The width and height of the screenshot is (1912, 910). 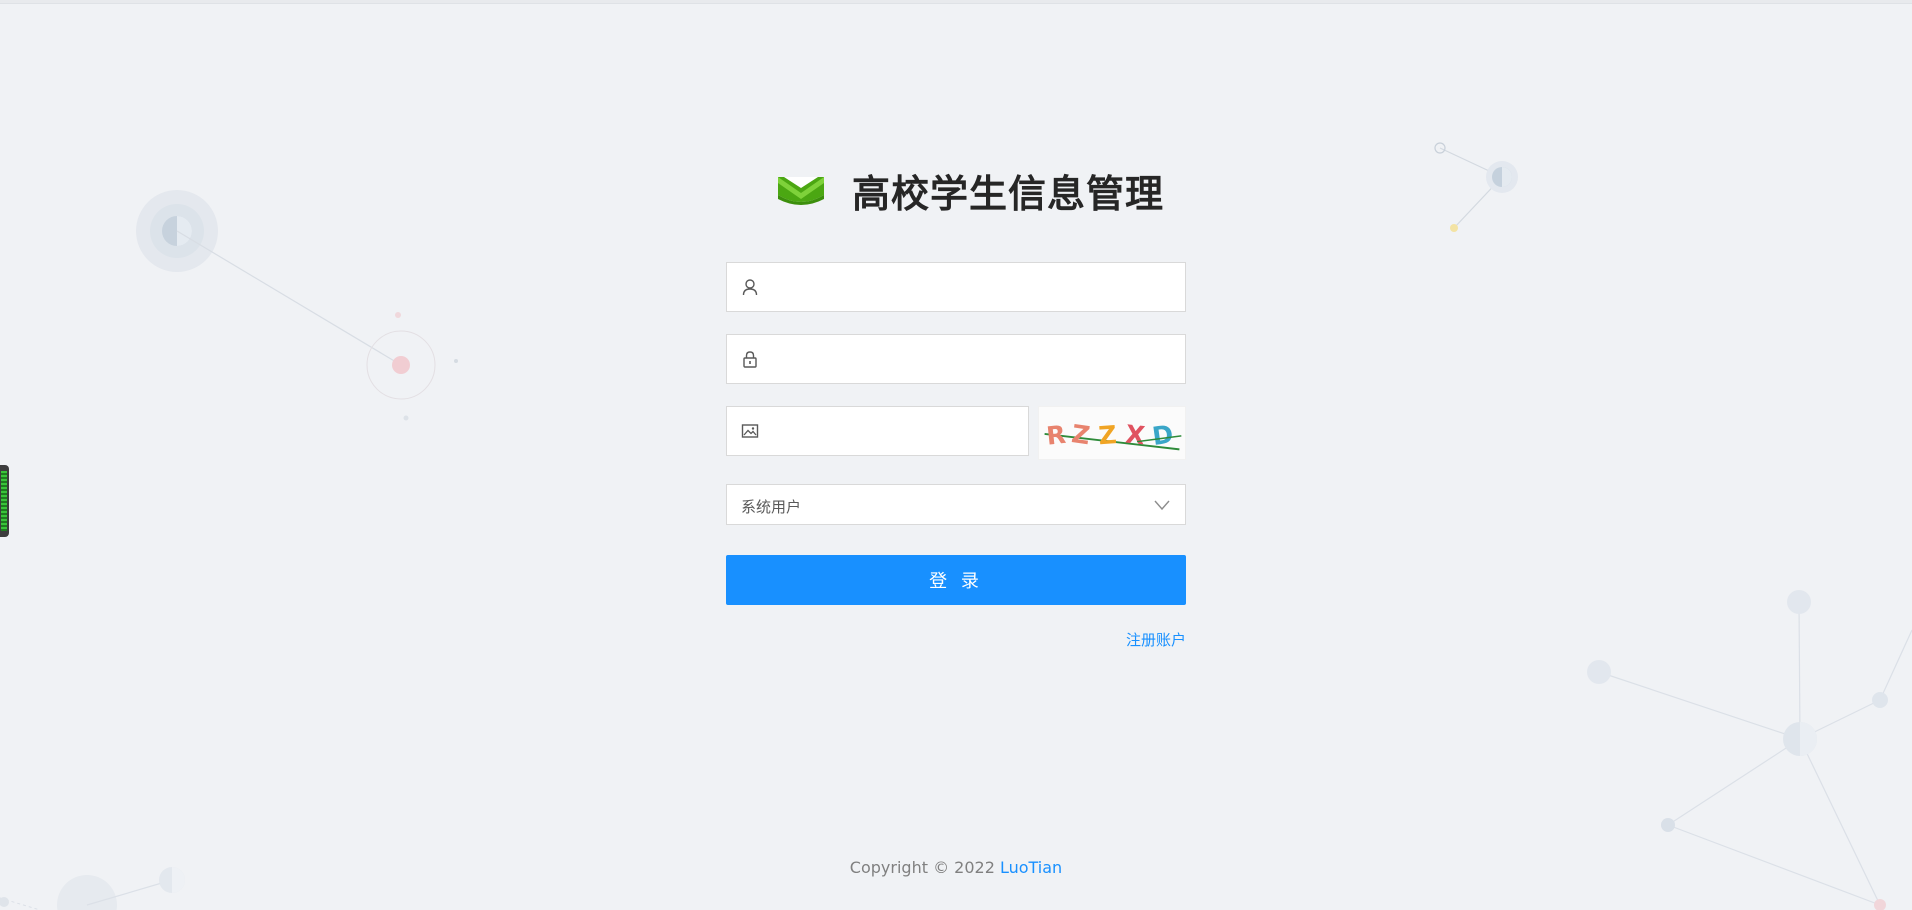 What do you see at coordinates (956, 639) in the screenshot?
I see `register-link: 注册账户` at bounding box center [956, 639].